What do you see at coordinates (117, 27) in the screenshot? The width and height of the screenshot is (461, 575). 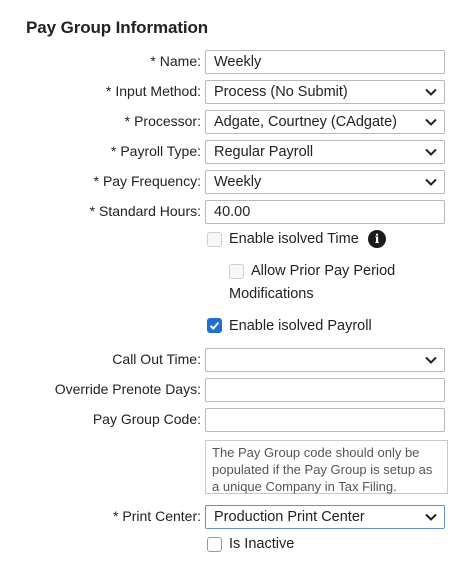 I see `page-title: Pay Group Information` at bounding box center [117, 27].